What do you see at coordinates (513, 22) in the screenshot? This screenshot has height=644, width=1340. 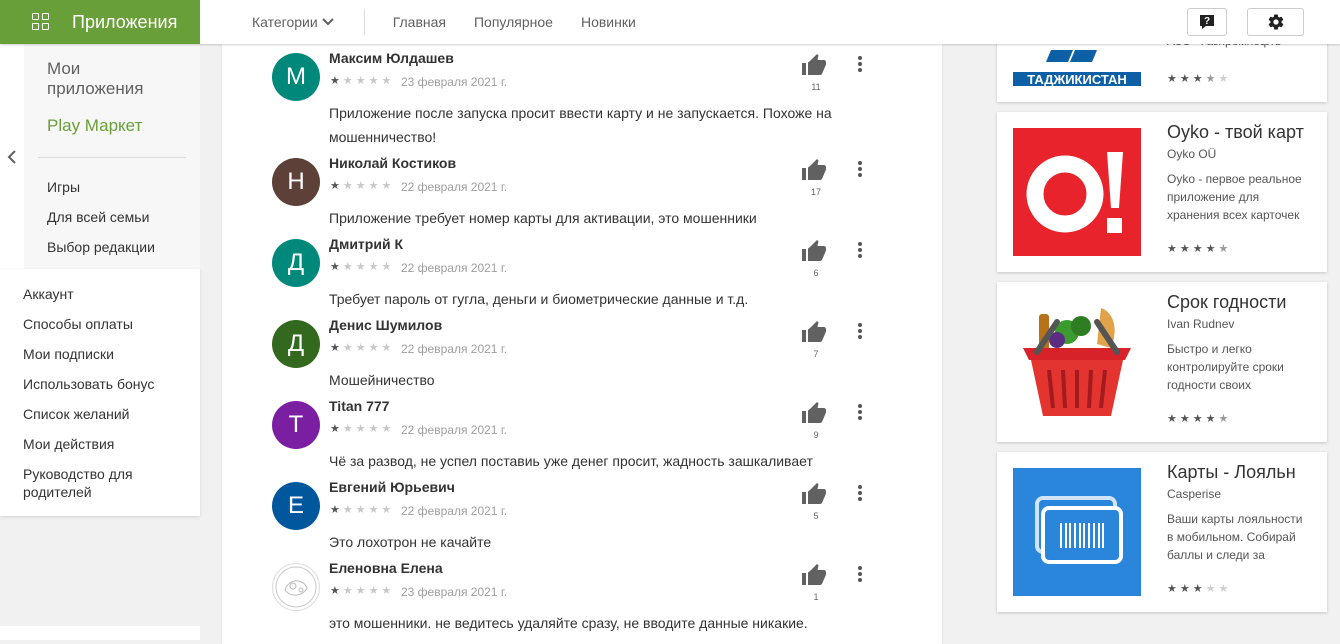 I see `nav-link-popular: Популярное` at bounding box center [513, 22].